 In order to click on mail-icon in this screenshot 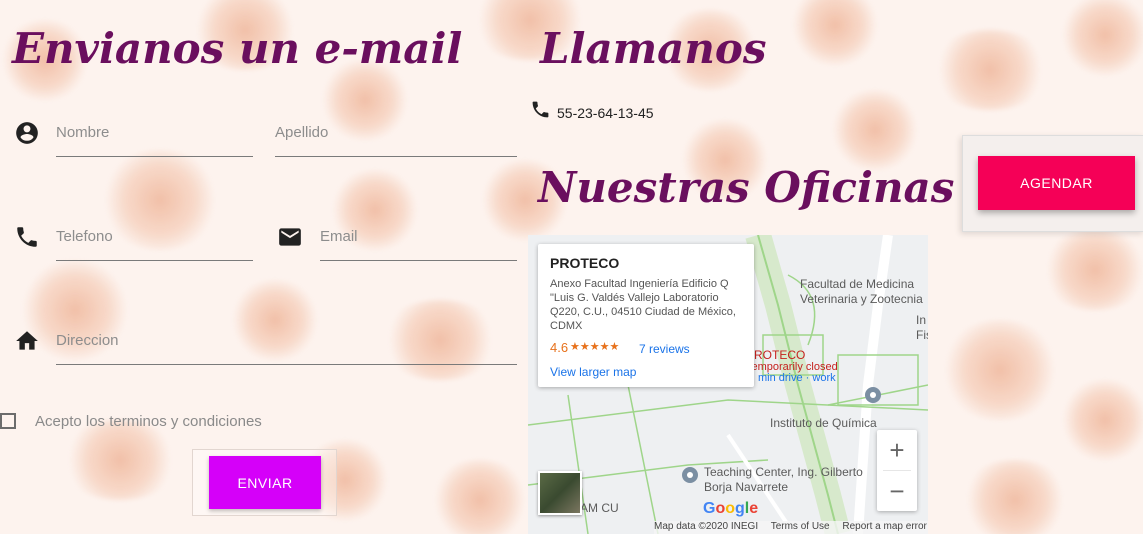, I will do `click(290, 237)`.